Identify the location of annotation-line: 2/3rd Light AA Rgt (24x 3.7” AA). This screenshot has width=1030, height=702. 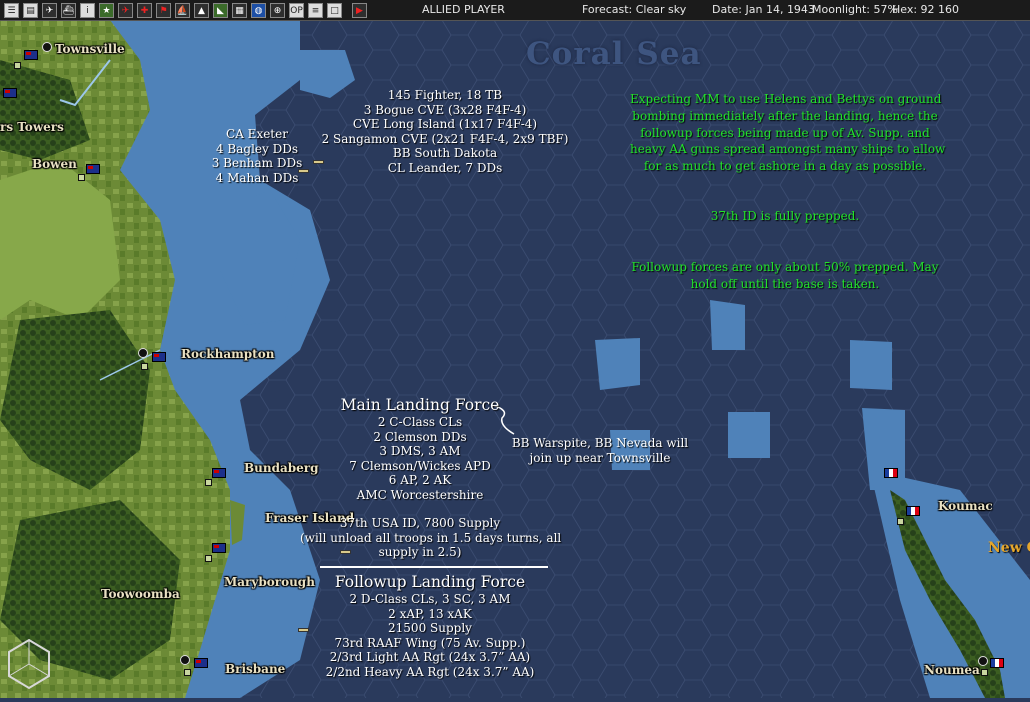
(430, 657).